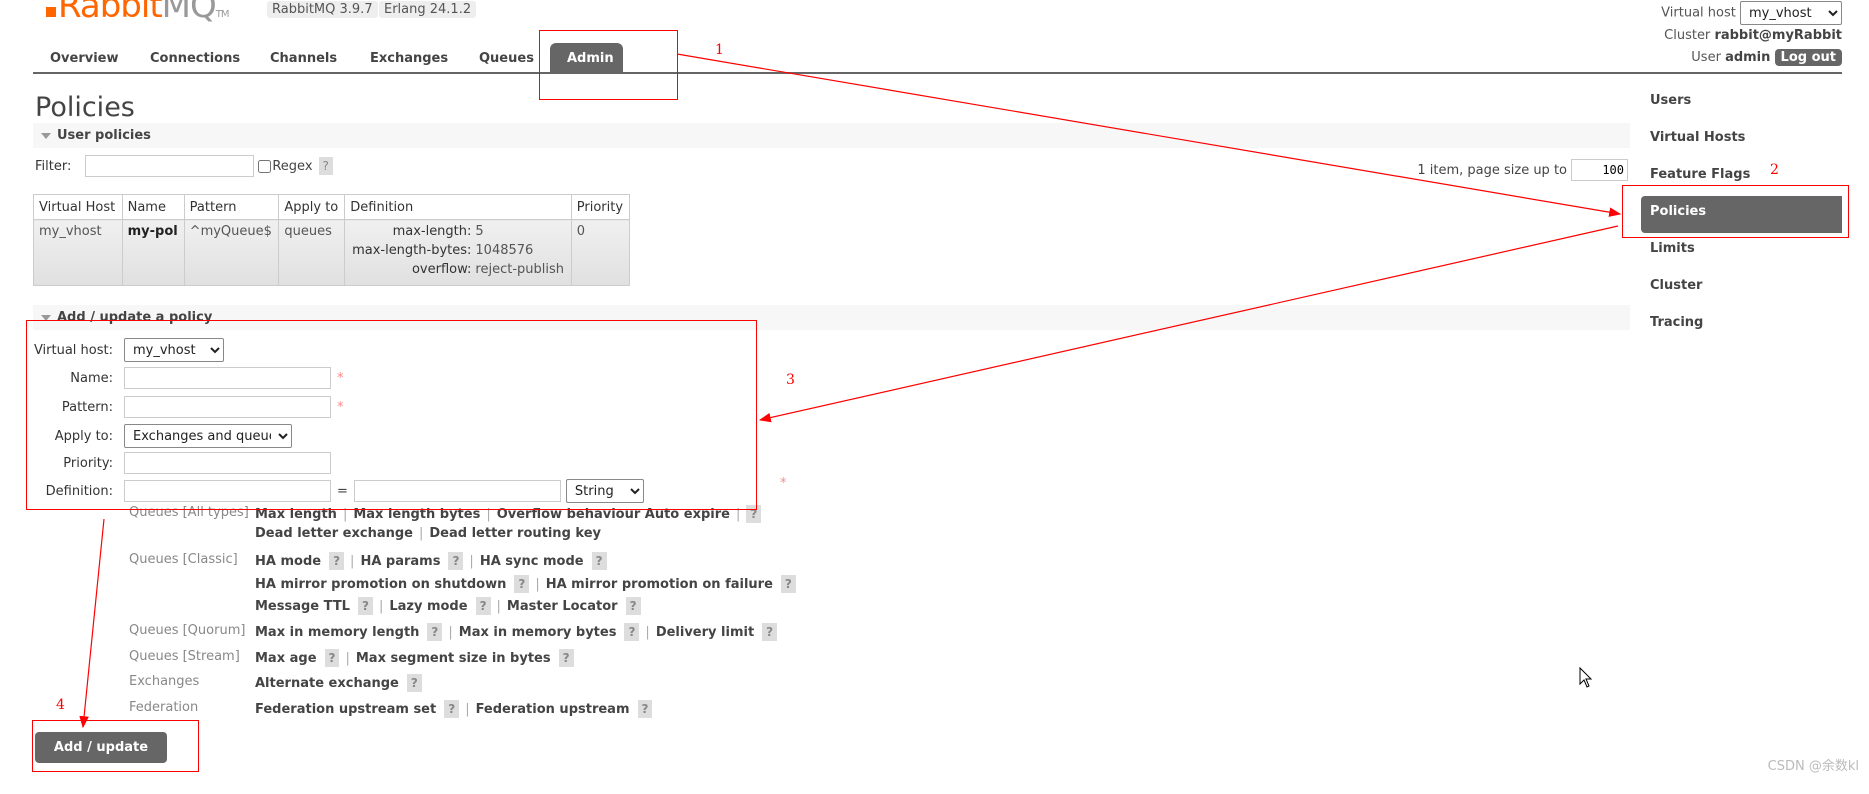  Describe the element at coordinates (1813, 766) in the screenshot. I see `watermark: CSDN @余数kl` at that location.